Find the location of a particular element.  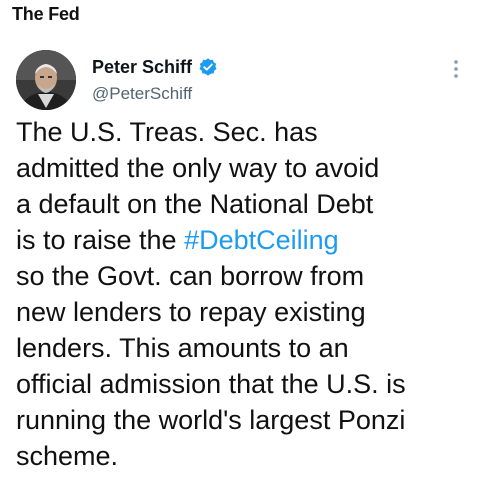

display-name-row: Peter Schiff is located at coordinates (155, 67).